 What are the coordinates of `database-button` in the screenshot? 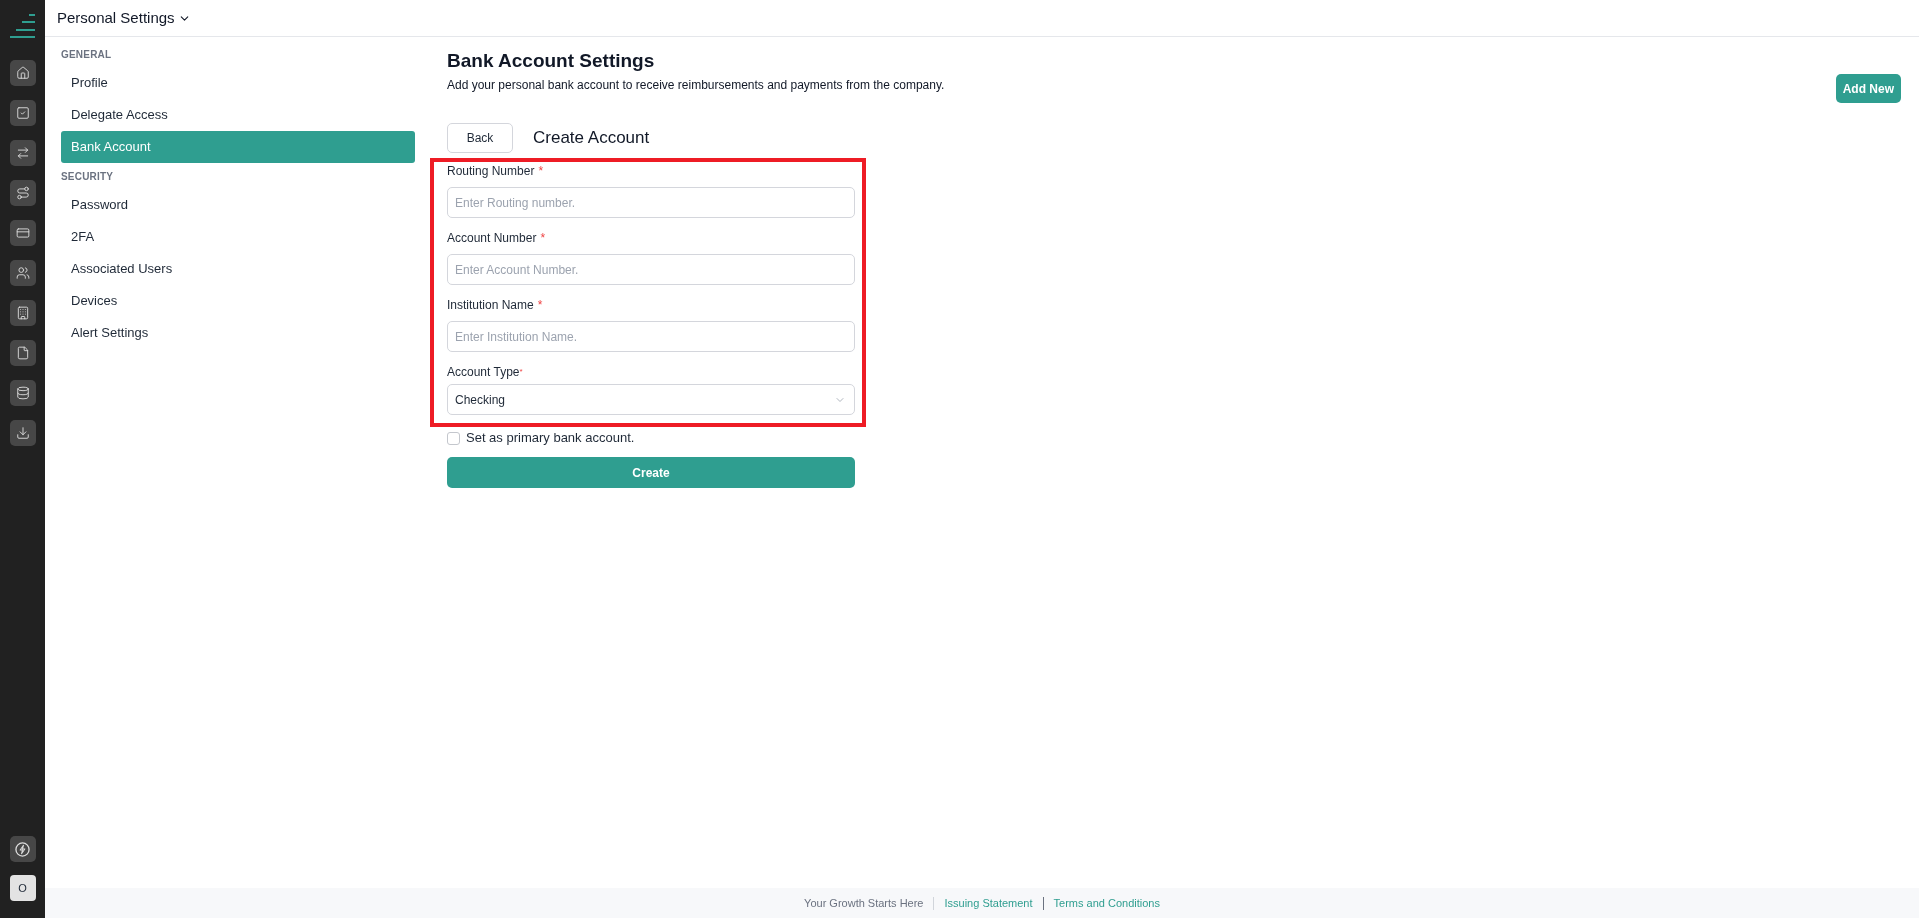 It's located at (22, 393).